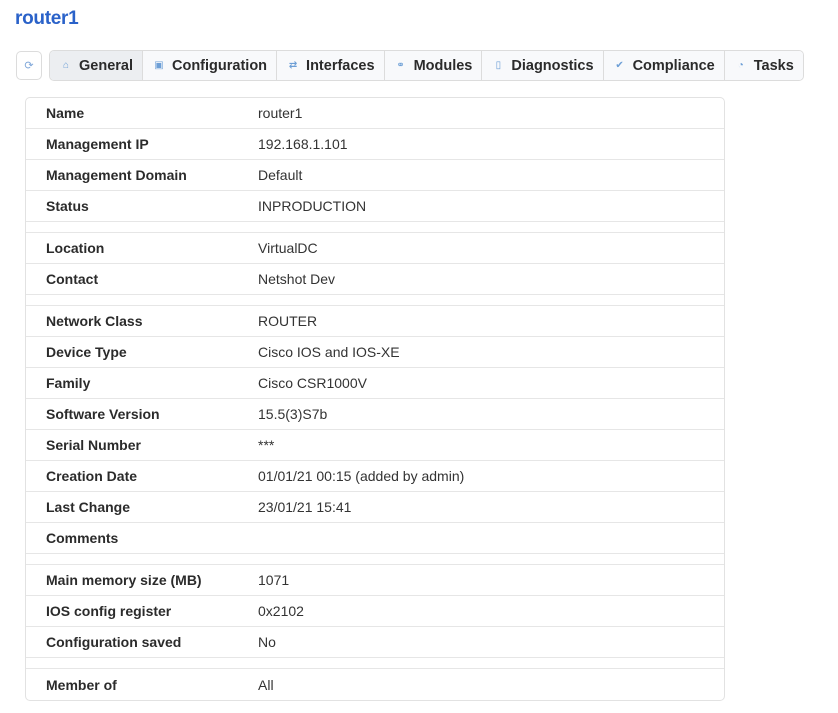 The height and width of the screenshot is (713, 838). What do you see at coordinates (114, 642) in the screenshot?
I see `detail-label: Configuration saved` at bounding box center [114, 642].